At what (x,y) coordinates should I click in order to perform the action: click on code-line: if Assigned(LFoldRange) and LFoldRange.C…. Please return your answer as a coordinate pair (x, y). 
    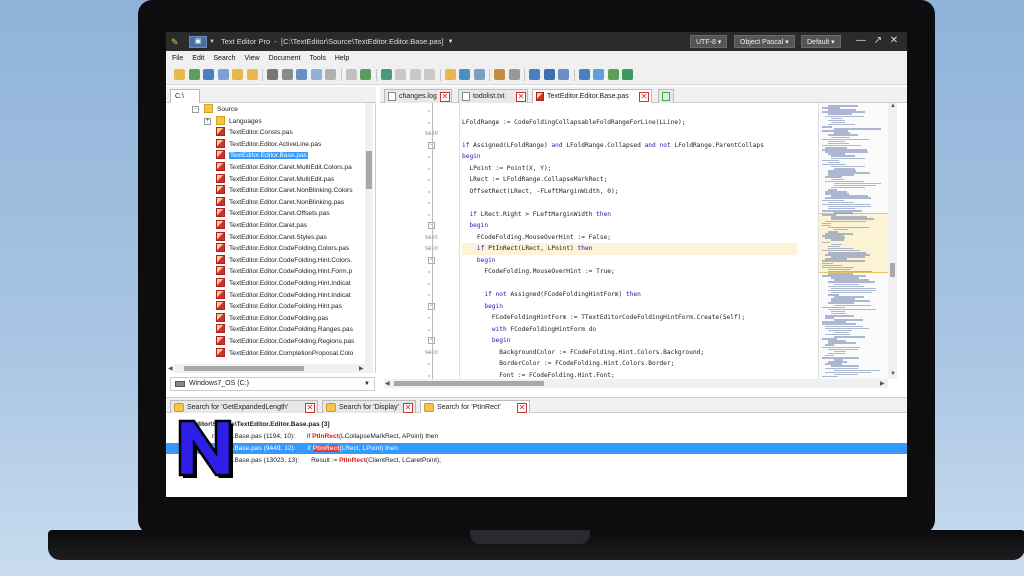
    Looking at the image, I should click on (613, 146).